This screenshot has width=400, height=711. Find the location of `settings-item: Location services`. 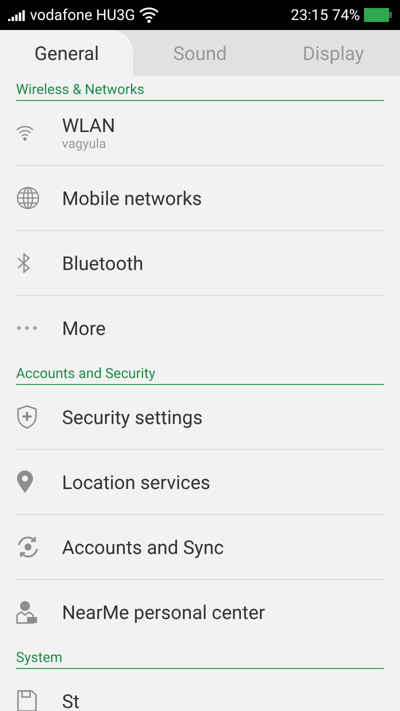

settings-item: Location services is located at coordinates (200, 482).